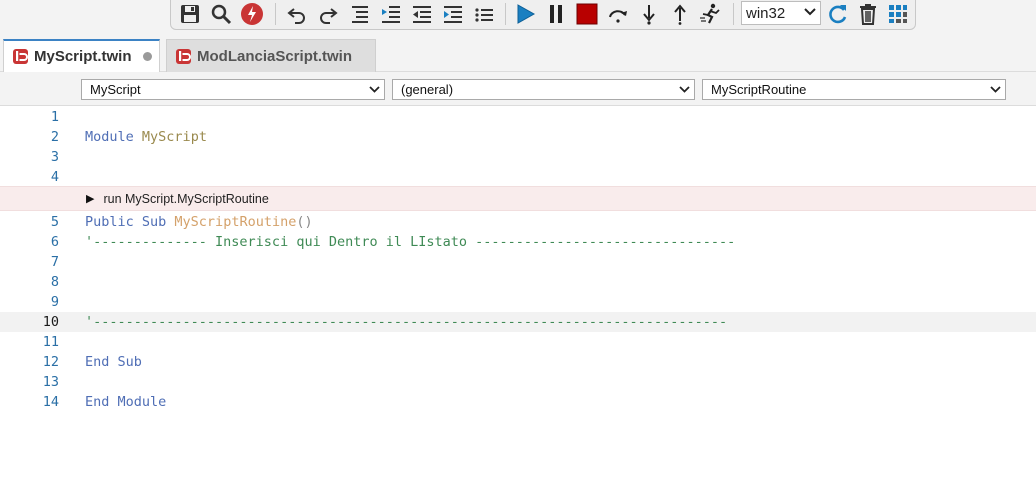 This screenshot has width=1036, height=498. Describe the element at coordinates (453, 14) in the screenshot. I see `outdent-right-icon` at that location.